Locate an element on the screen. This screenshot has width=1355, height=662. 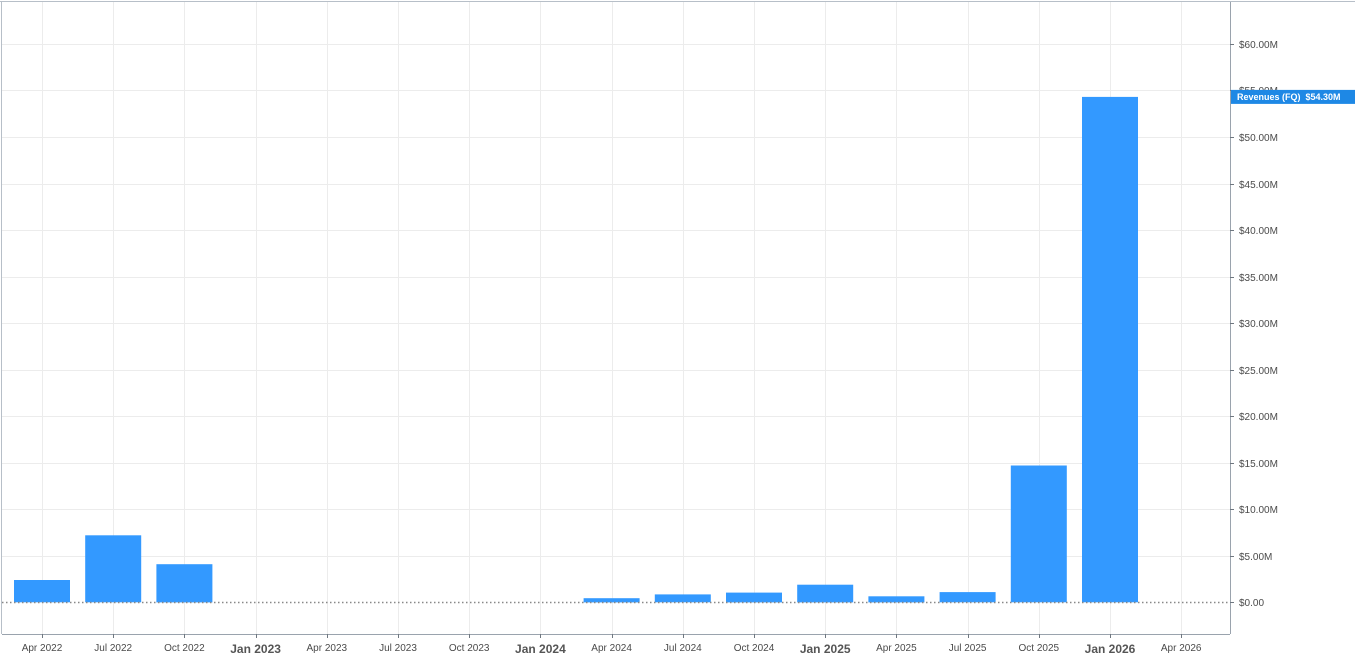
x-tick-label: Oct 2024 is located at coordinates (754, 648).